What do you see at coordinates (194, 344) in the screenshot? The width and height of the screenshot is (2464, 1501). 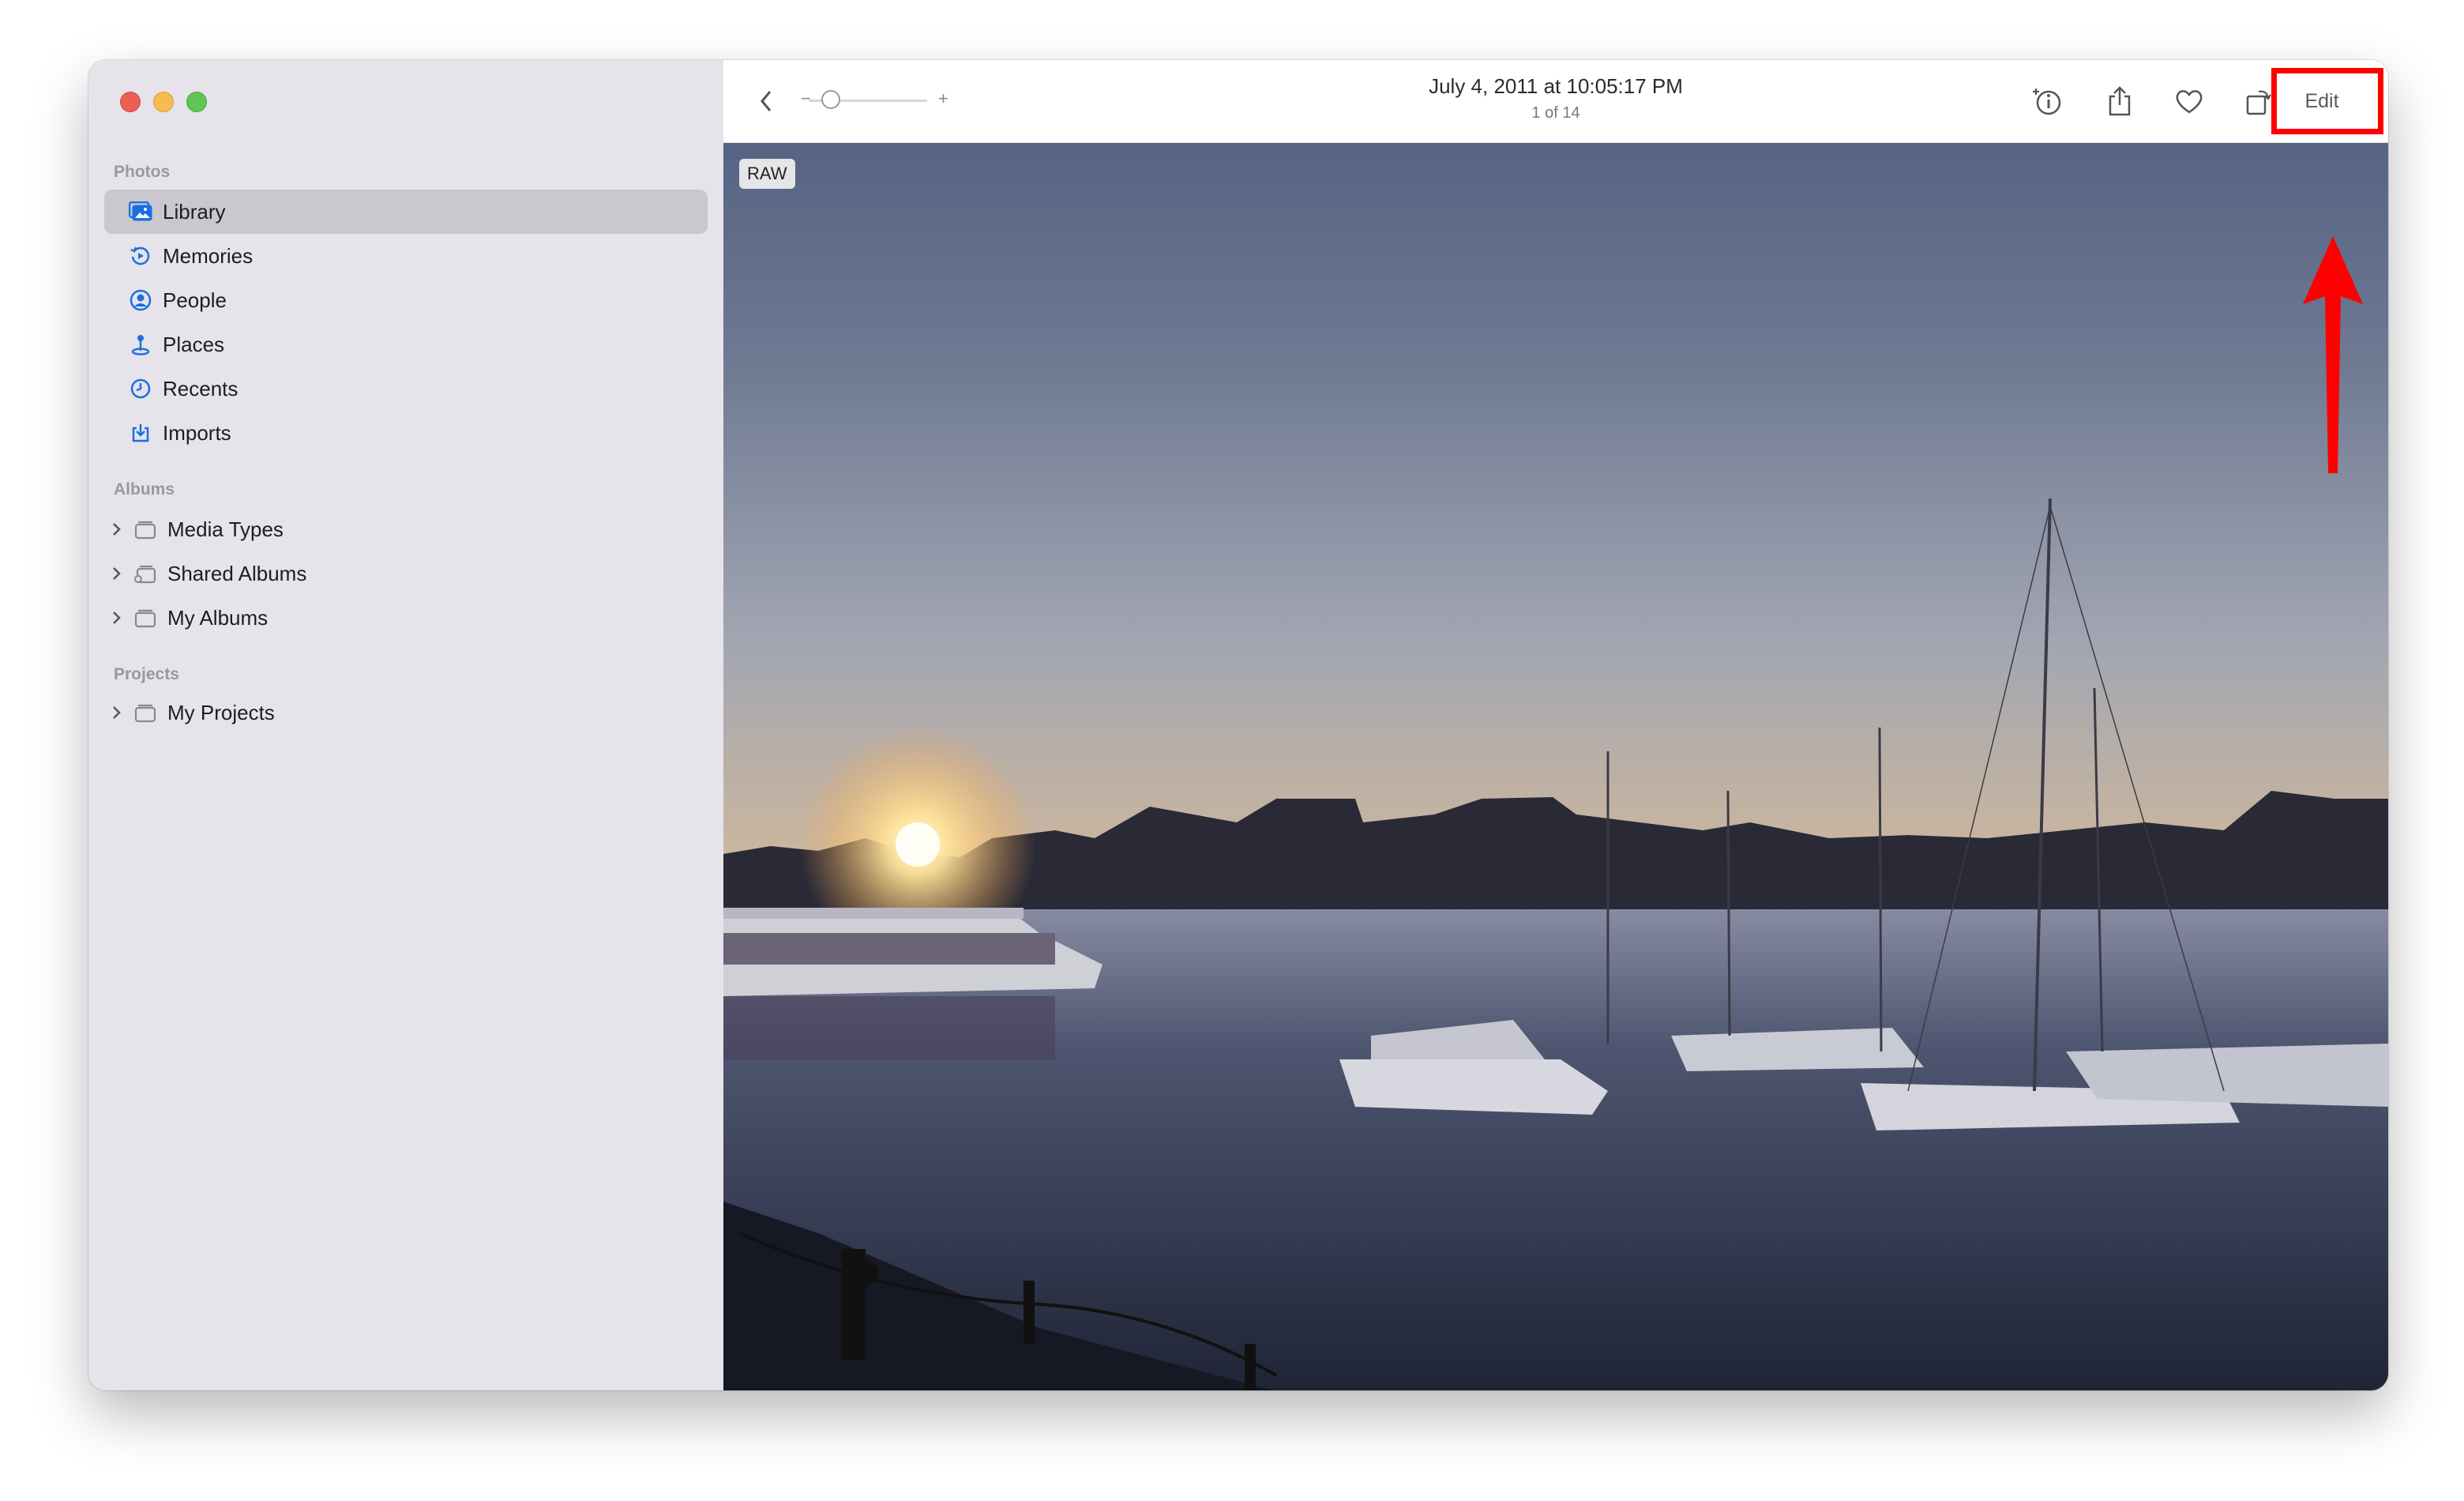 I see `sidebar-item-label: Places` at bounding box center [194, 344].